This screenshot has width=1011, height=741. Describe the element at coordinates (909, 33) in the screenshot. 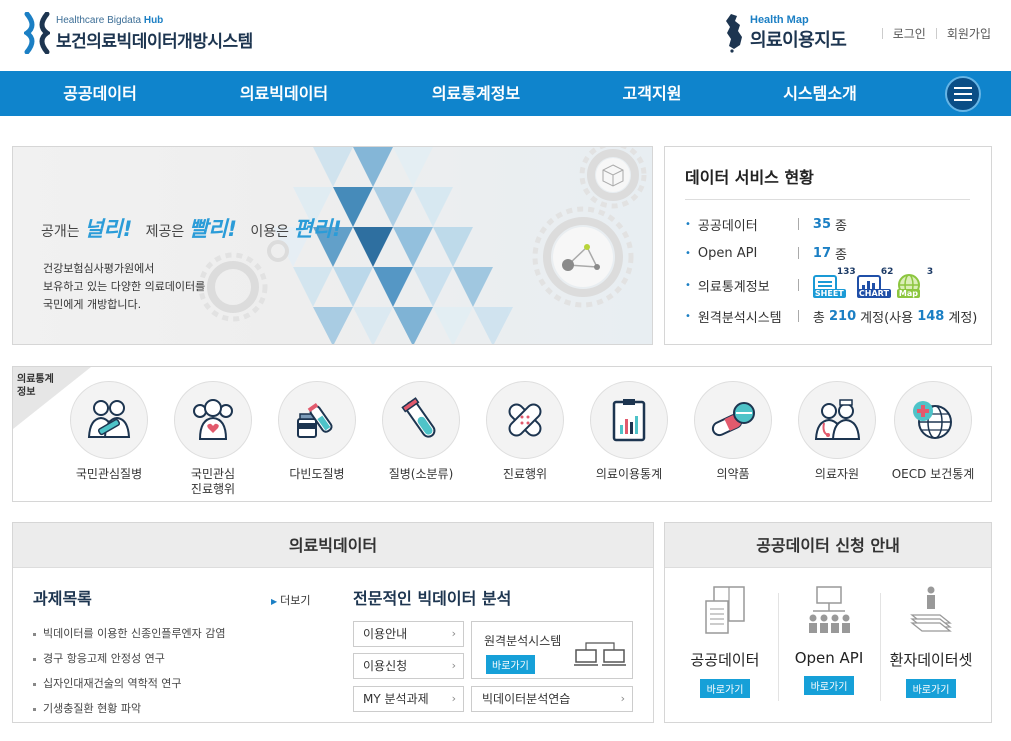

I see `login-link: 로그인` at that location.